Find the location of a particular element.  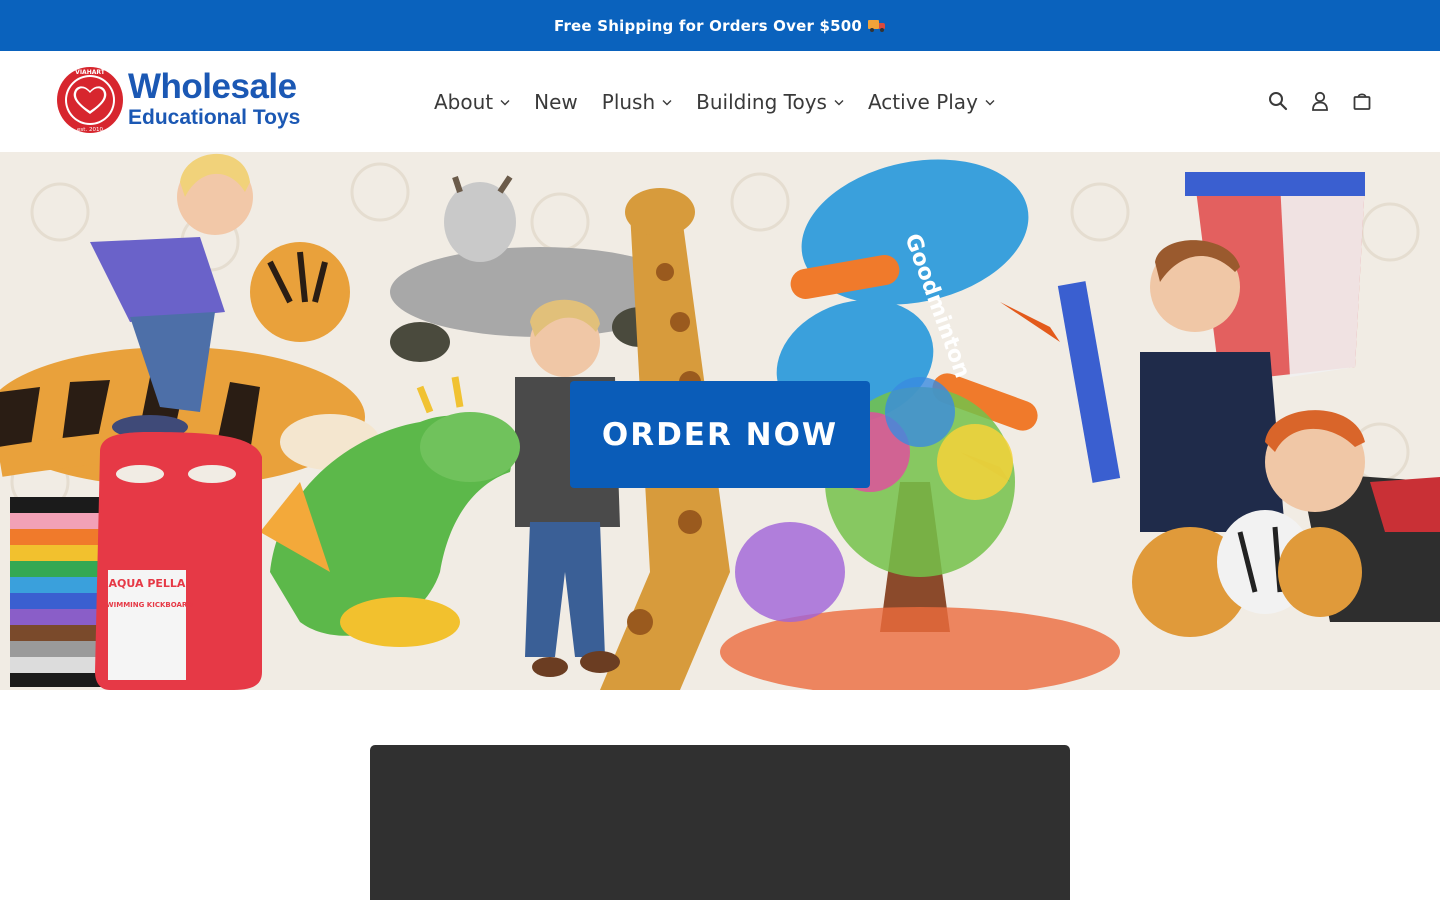

nav-item-plush: Plush is located at coordinates (637, 102).